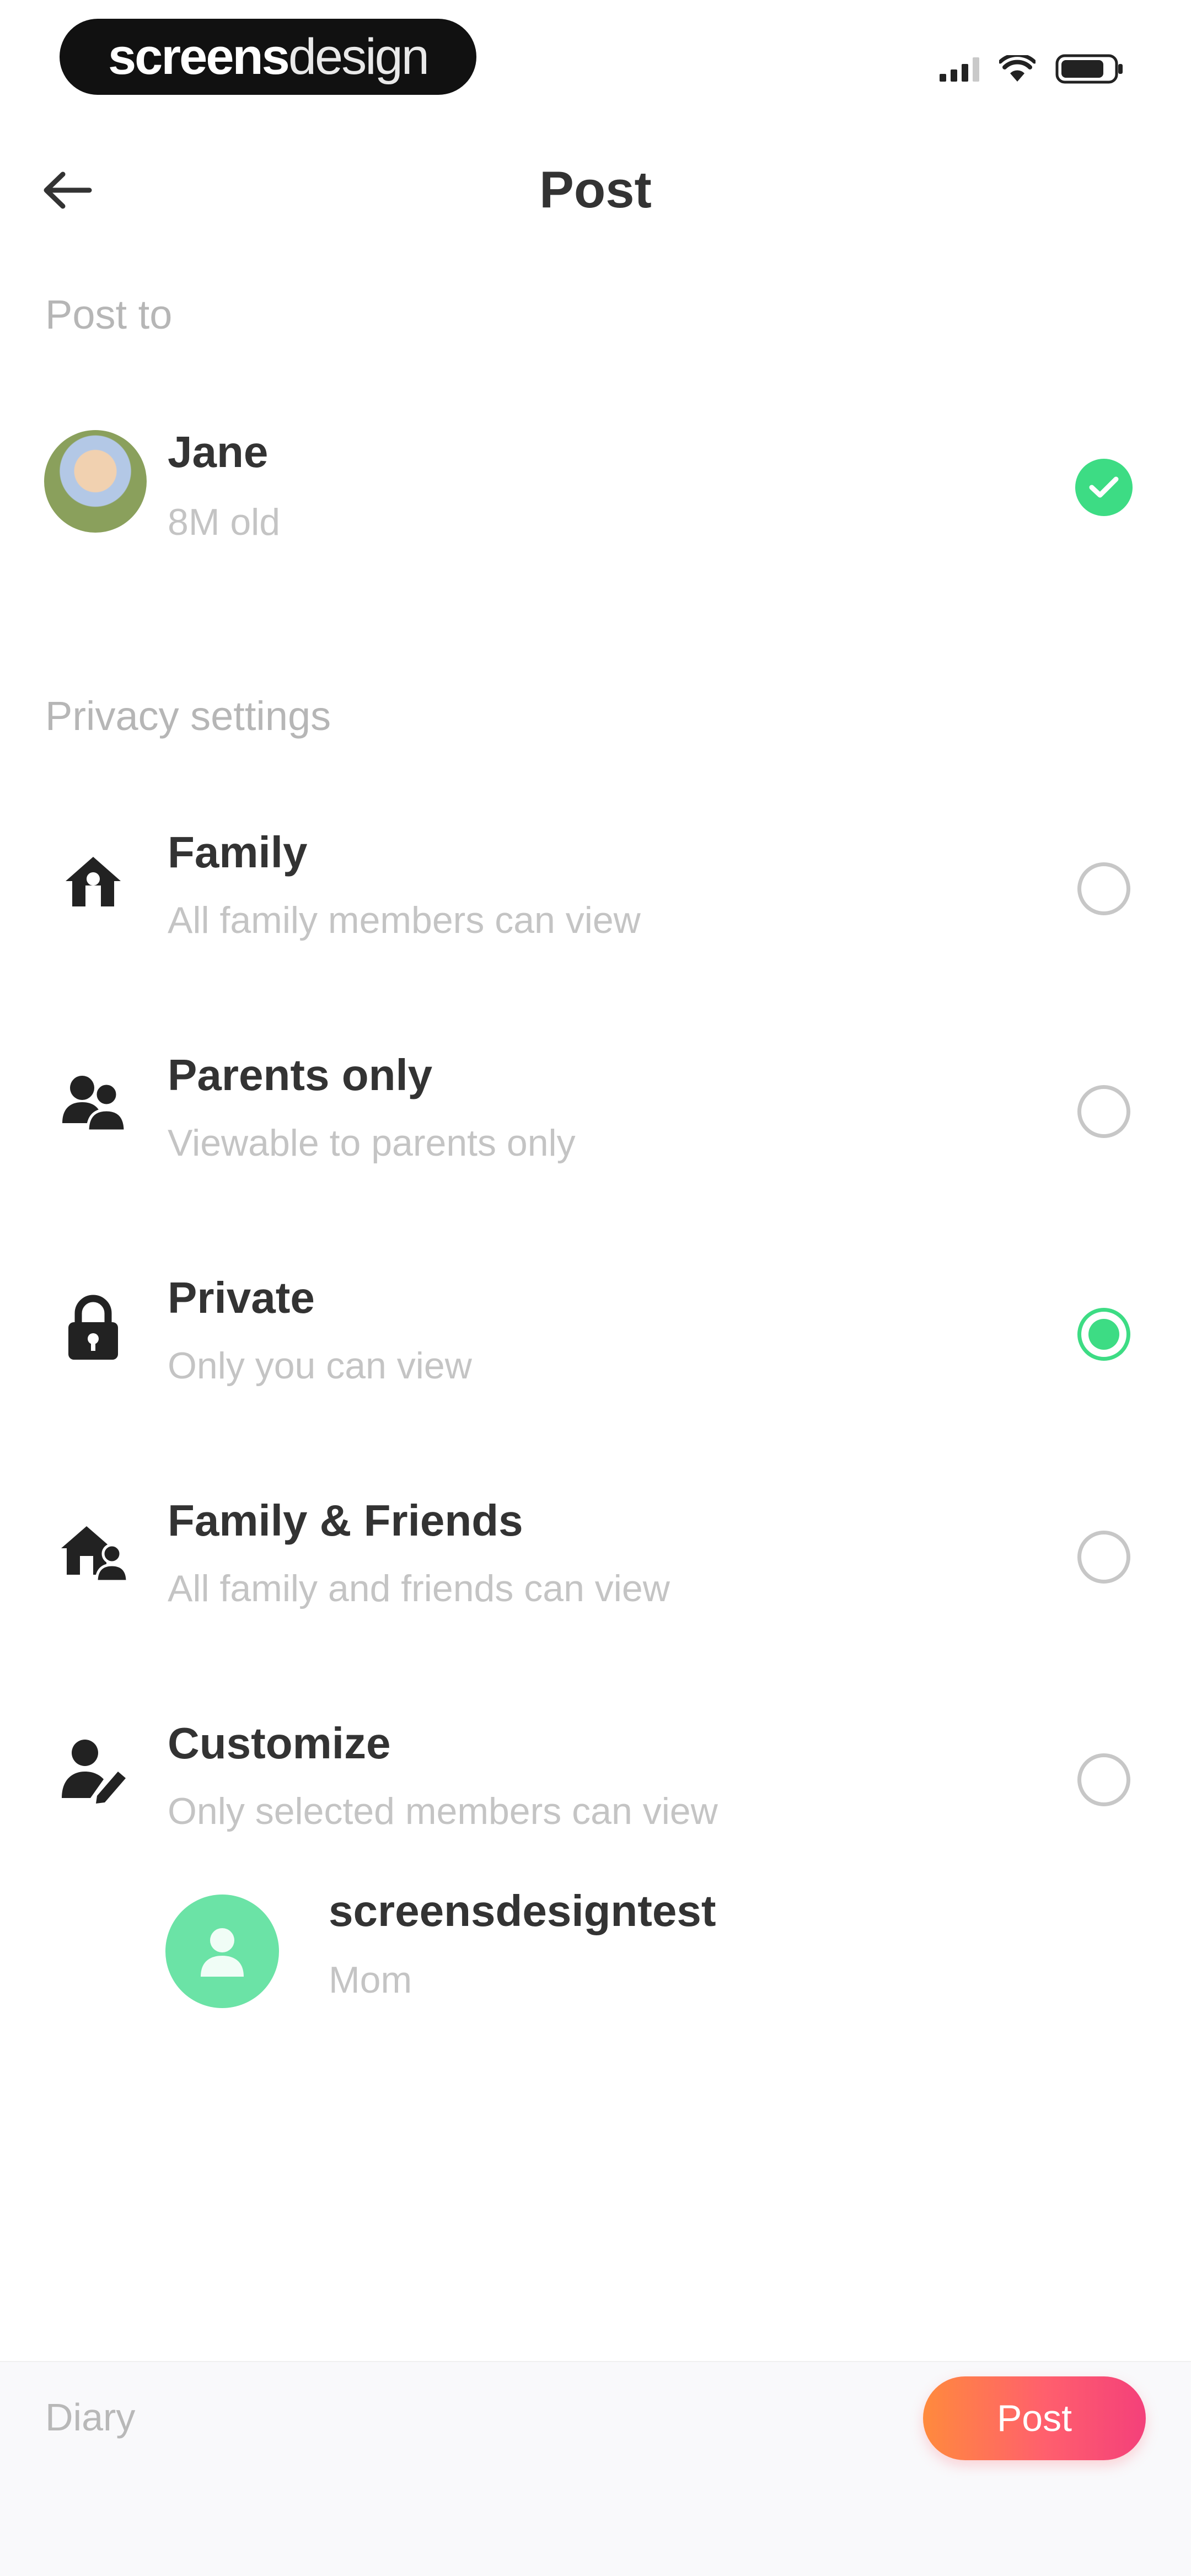 This screenshot has height=2576, width=1191. Describe the element at coordinates (242, 1297) in the screenshot. I see `option-title: Private` at that location.